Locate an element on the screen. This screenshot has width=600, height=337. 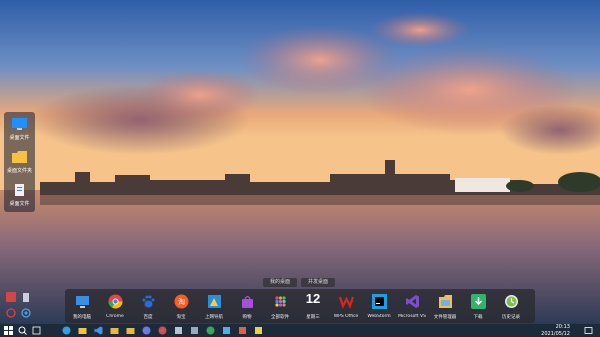
settings-icon is located at coordinates (26, 313).